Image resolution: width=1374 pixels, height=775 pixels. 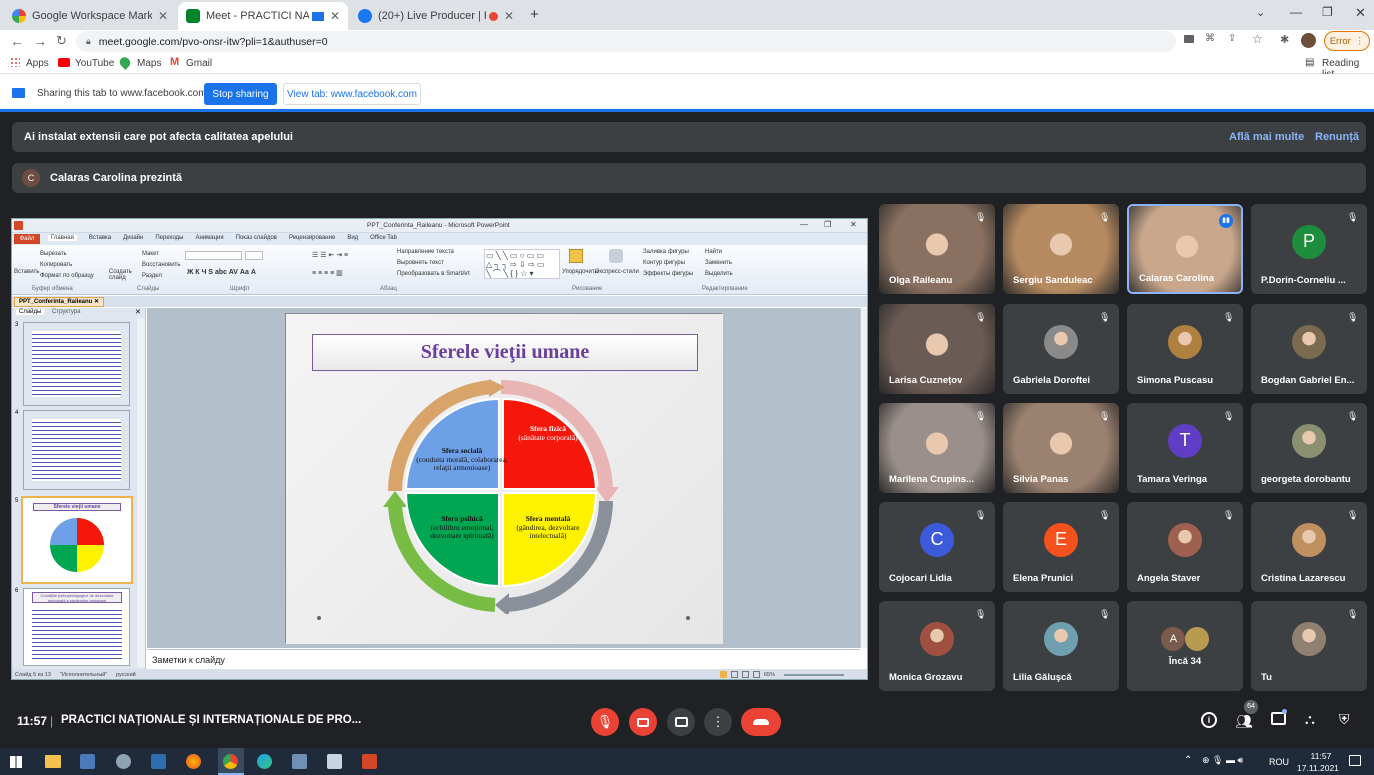 What do you see at coordinates (617, 272) in the screenshot?
I see `ribbon-quick-styles: Экспресс-стили` at bounding box center [617, 272].